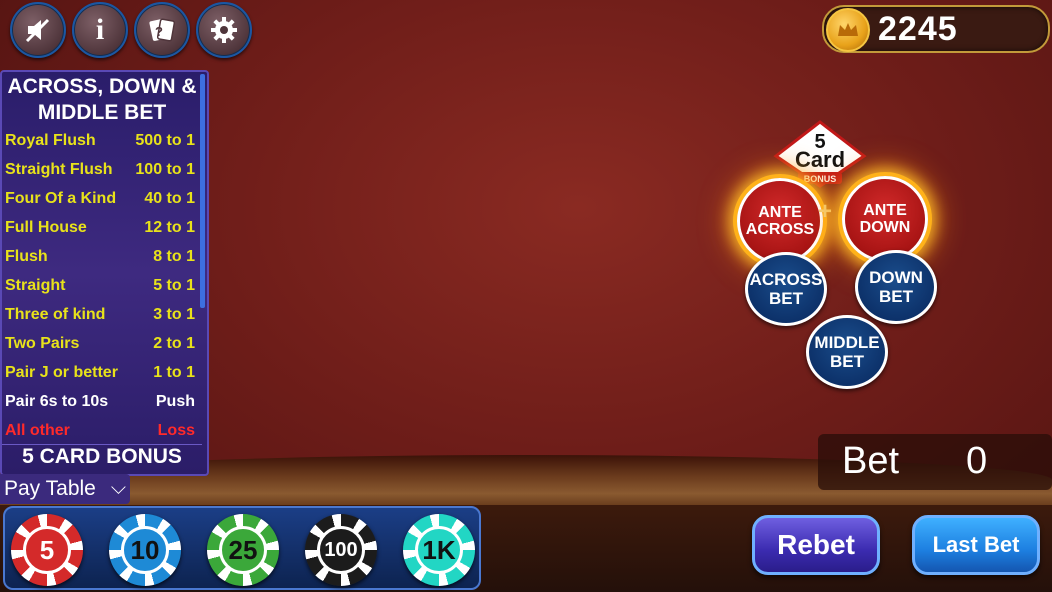 The width and height of the screenshot is (1052, 592). Describe the element at coordinates (202, 191) in the screenshot. I see `pay-table-scrollbar` at that location.